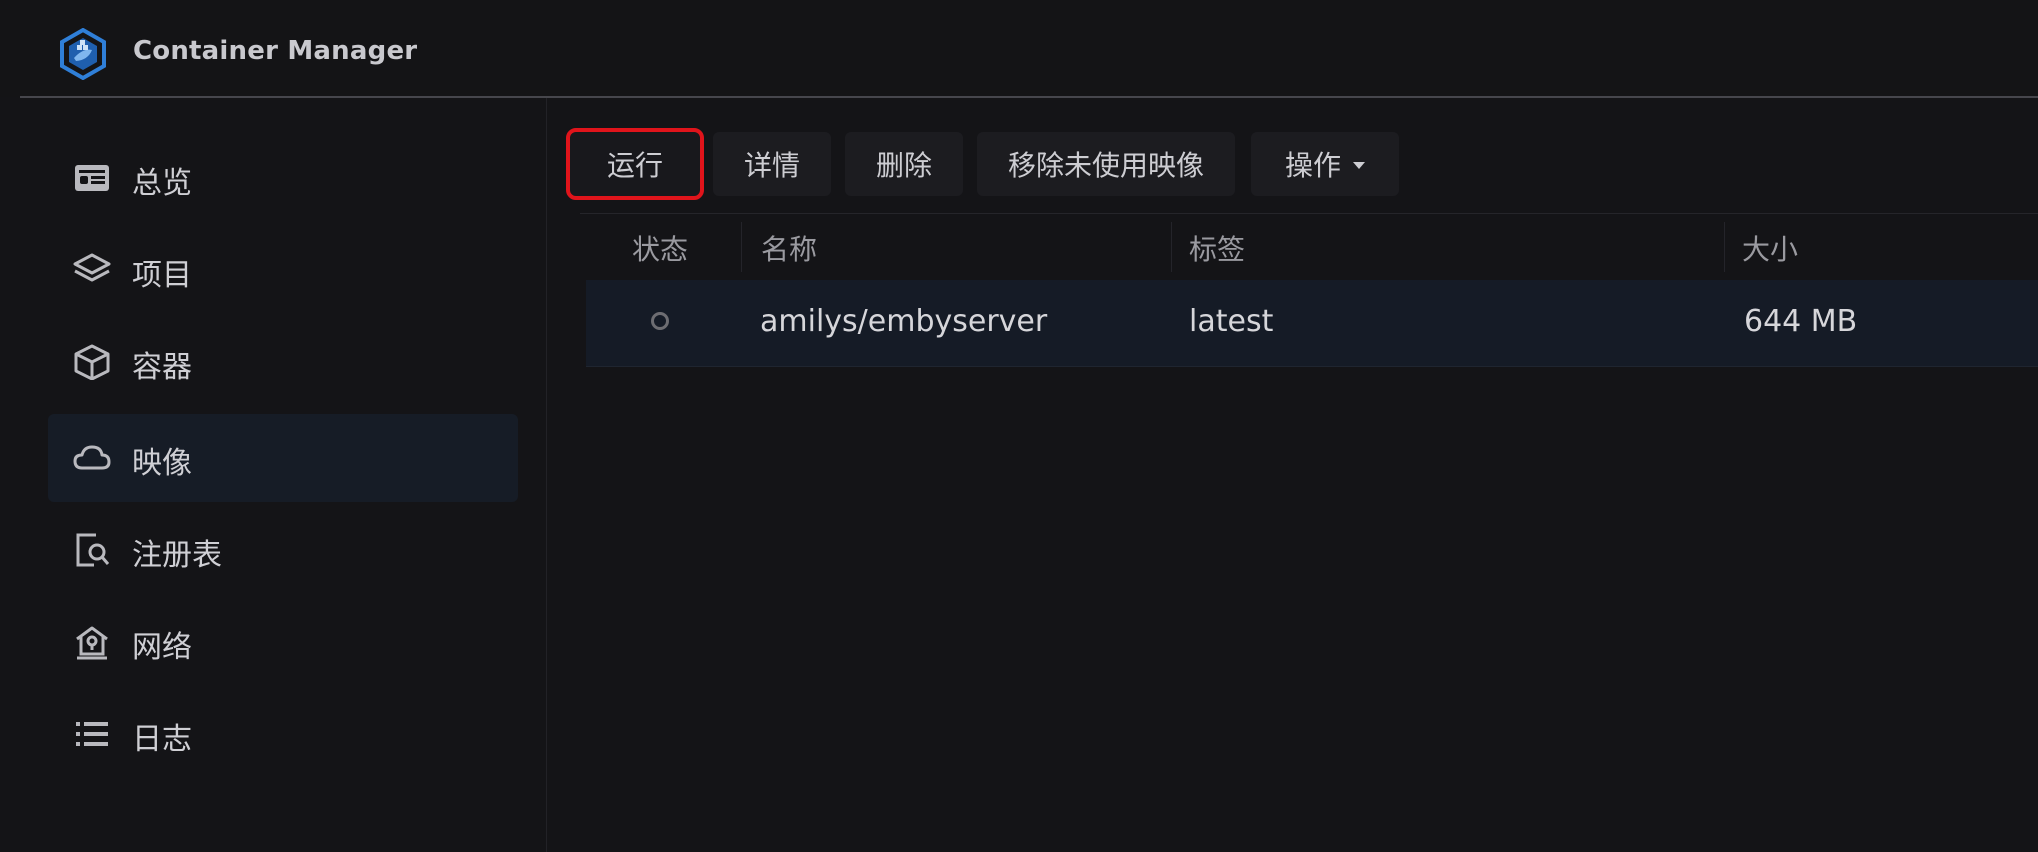 The height and width of the screenshot is (852, 2038). What do you see at coordinates (83, 54) in the screenshot?
I see `container-manager-logo-icon` at bounding box center [83, 54].